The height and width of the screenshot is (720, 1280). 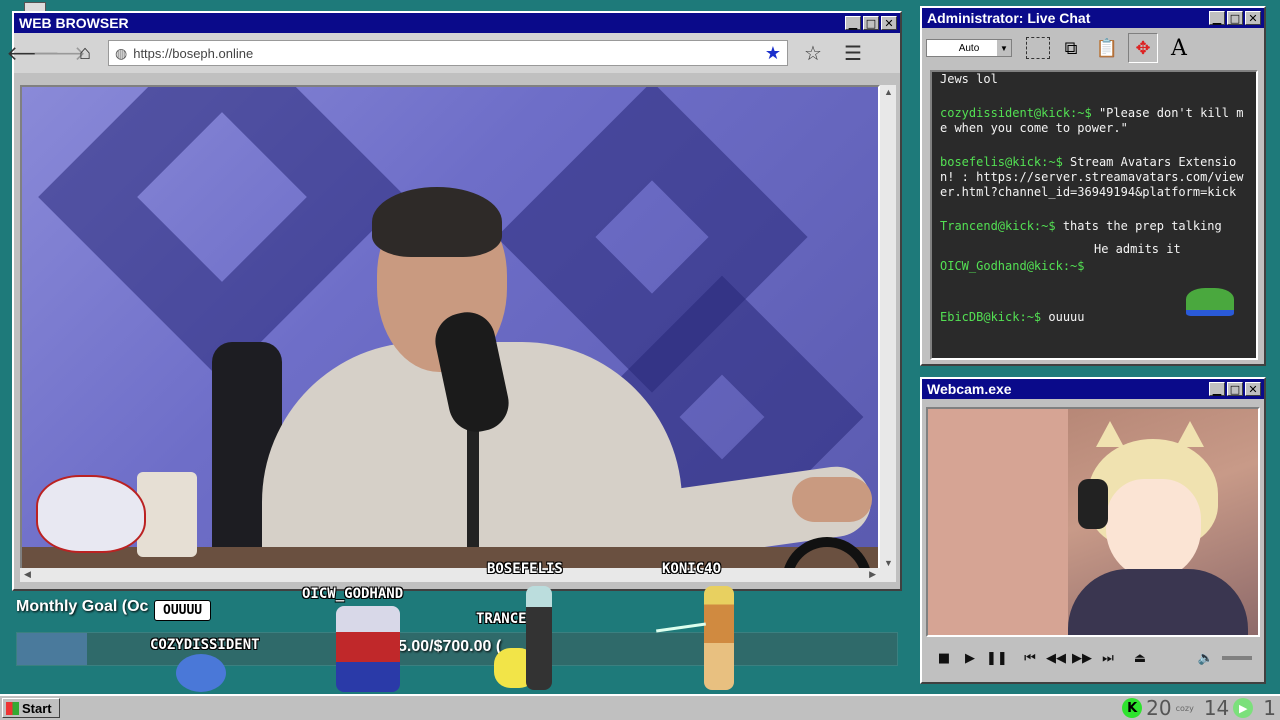 I want to click on skip-end-icon: ⏭, so click(x=1108, y=658).